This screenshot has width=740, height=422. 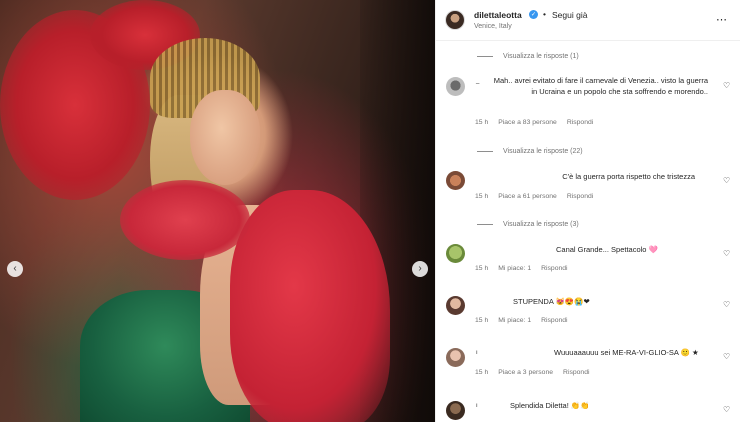 I want to click on view-replies-button: Visualizza le risposte (3), so click(x=528, y=224).